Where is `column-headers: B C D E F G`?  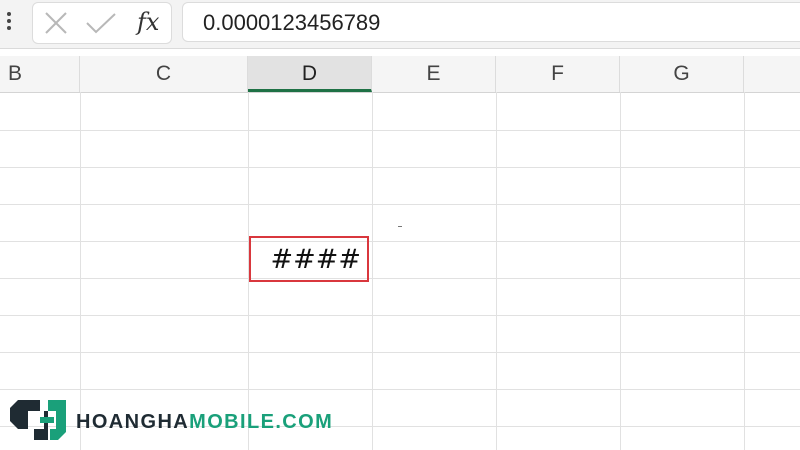
column-headers: B C D E F G is located at coordinates (400, 74).